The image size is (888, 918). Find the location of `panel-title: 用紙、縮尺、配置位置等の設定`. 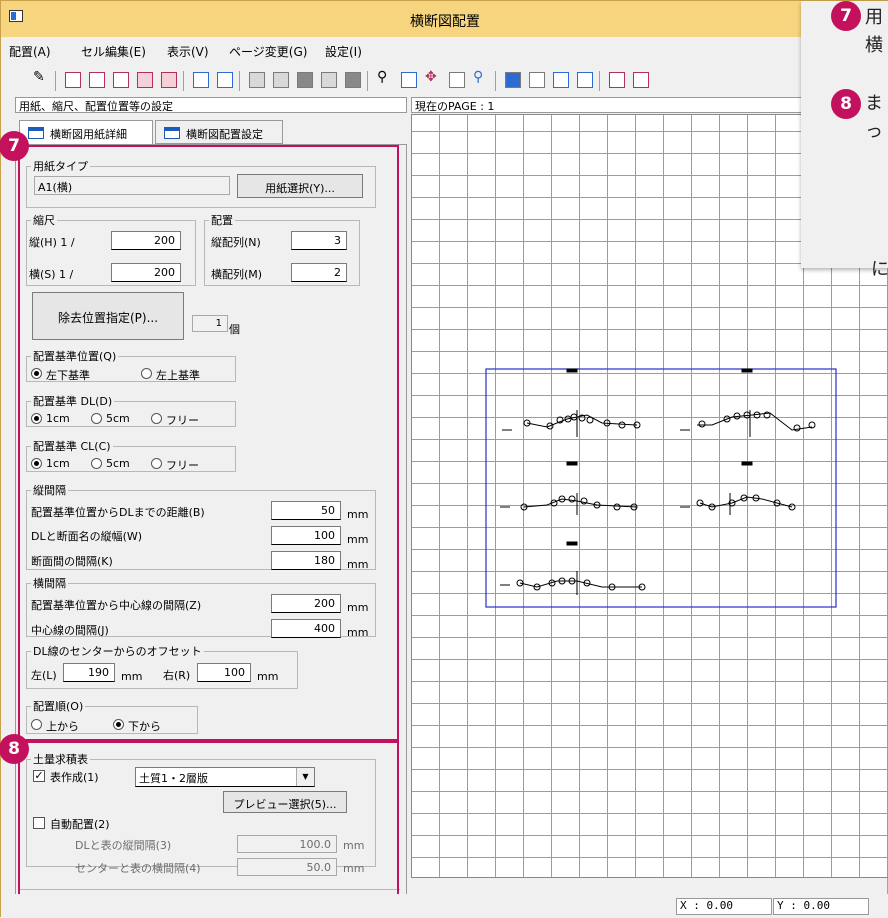

panel-title: 用紙、縮尺、配置位置等の設定 is located at coordinates (211, 105).